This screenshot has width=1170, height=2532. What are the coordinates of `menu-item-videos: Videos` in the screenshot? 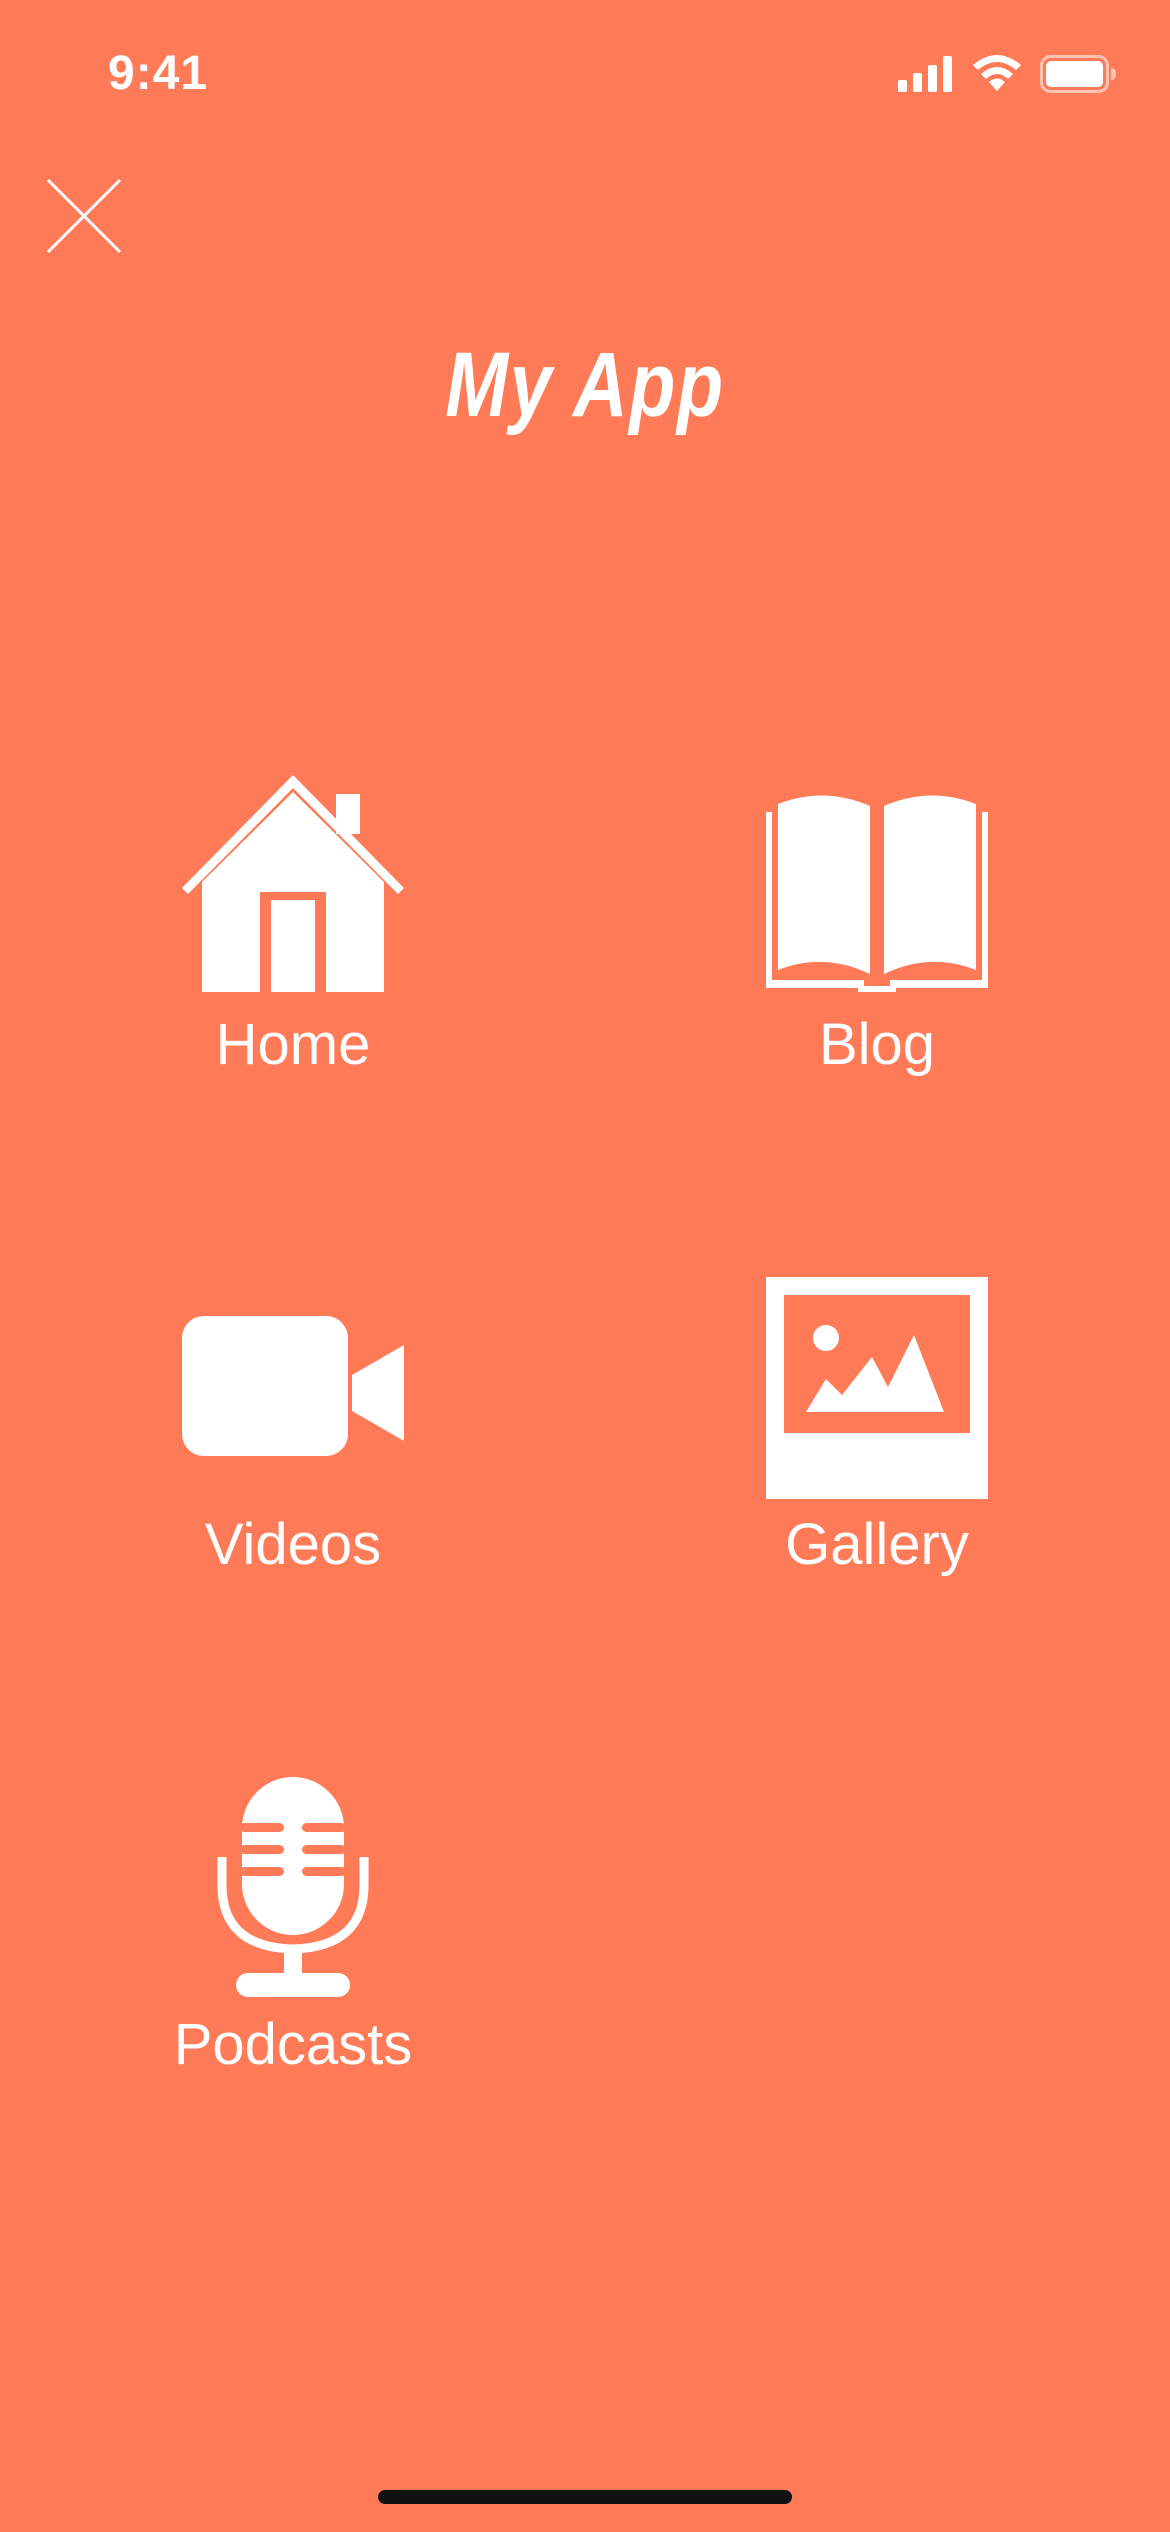 It's located at (293, 1440).